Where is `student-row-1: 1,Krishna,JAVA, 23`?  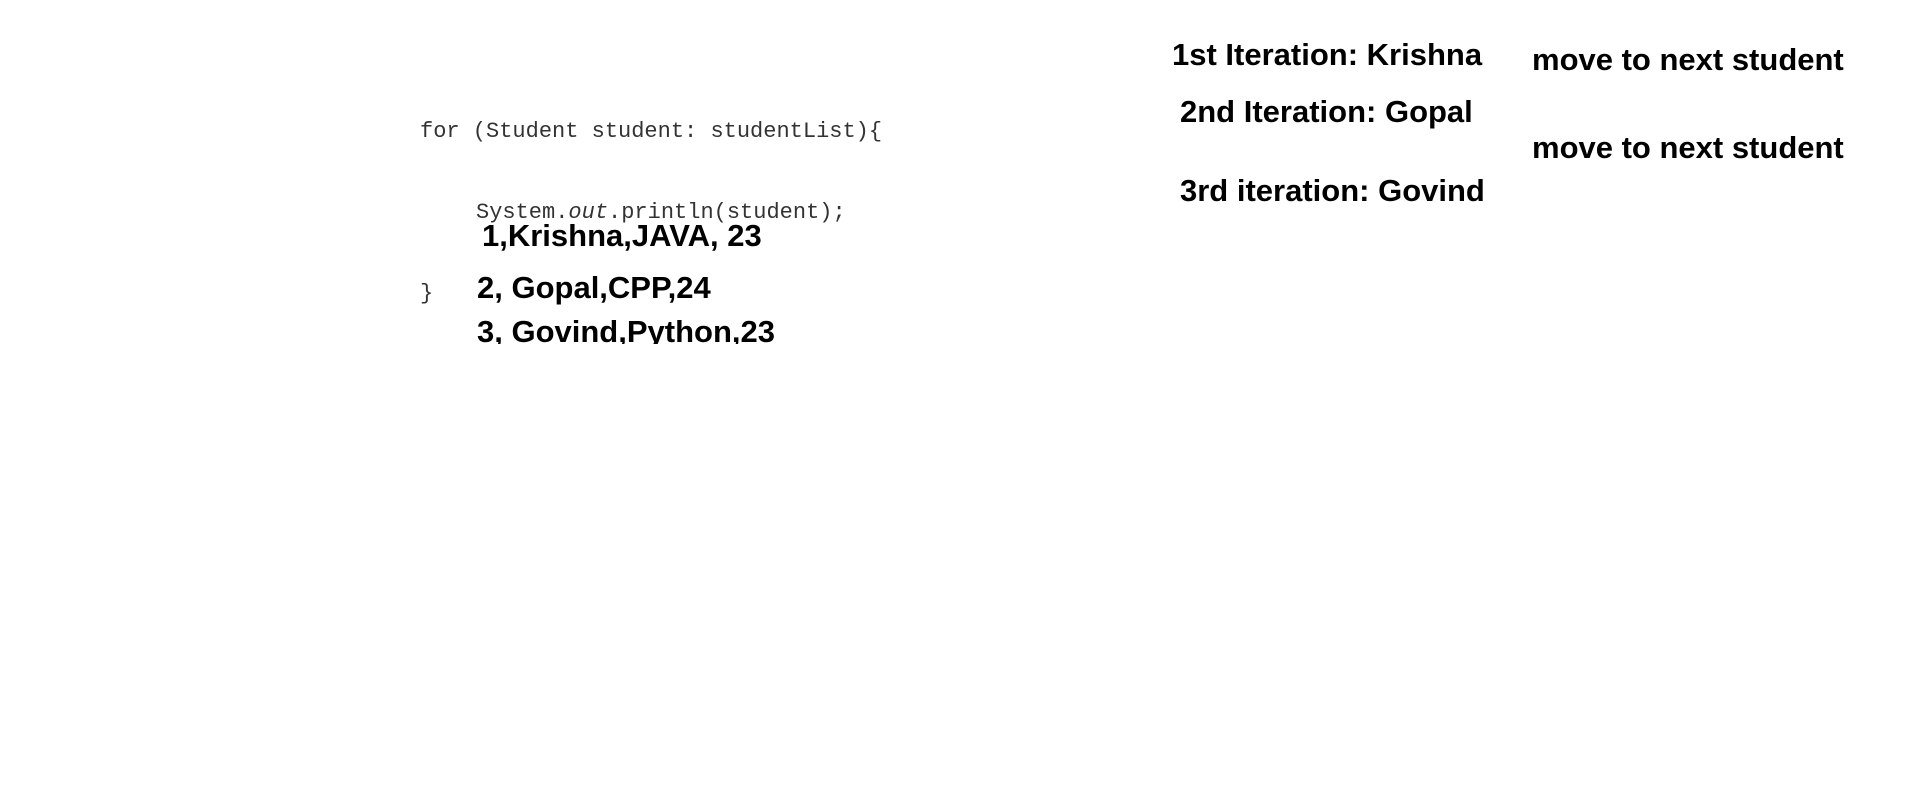 student-row-1: 1,Krishna,JAVA, 23 is located at coordinates (622, 235).